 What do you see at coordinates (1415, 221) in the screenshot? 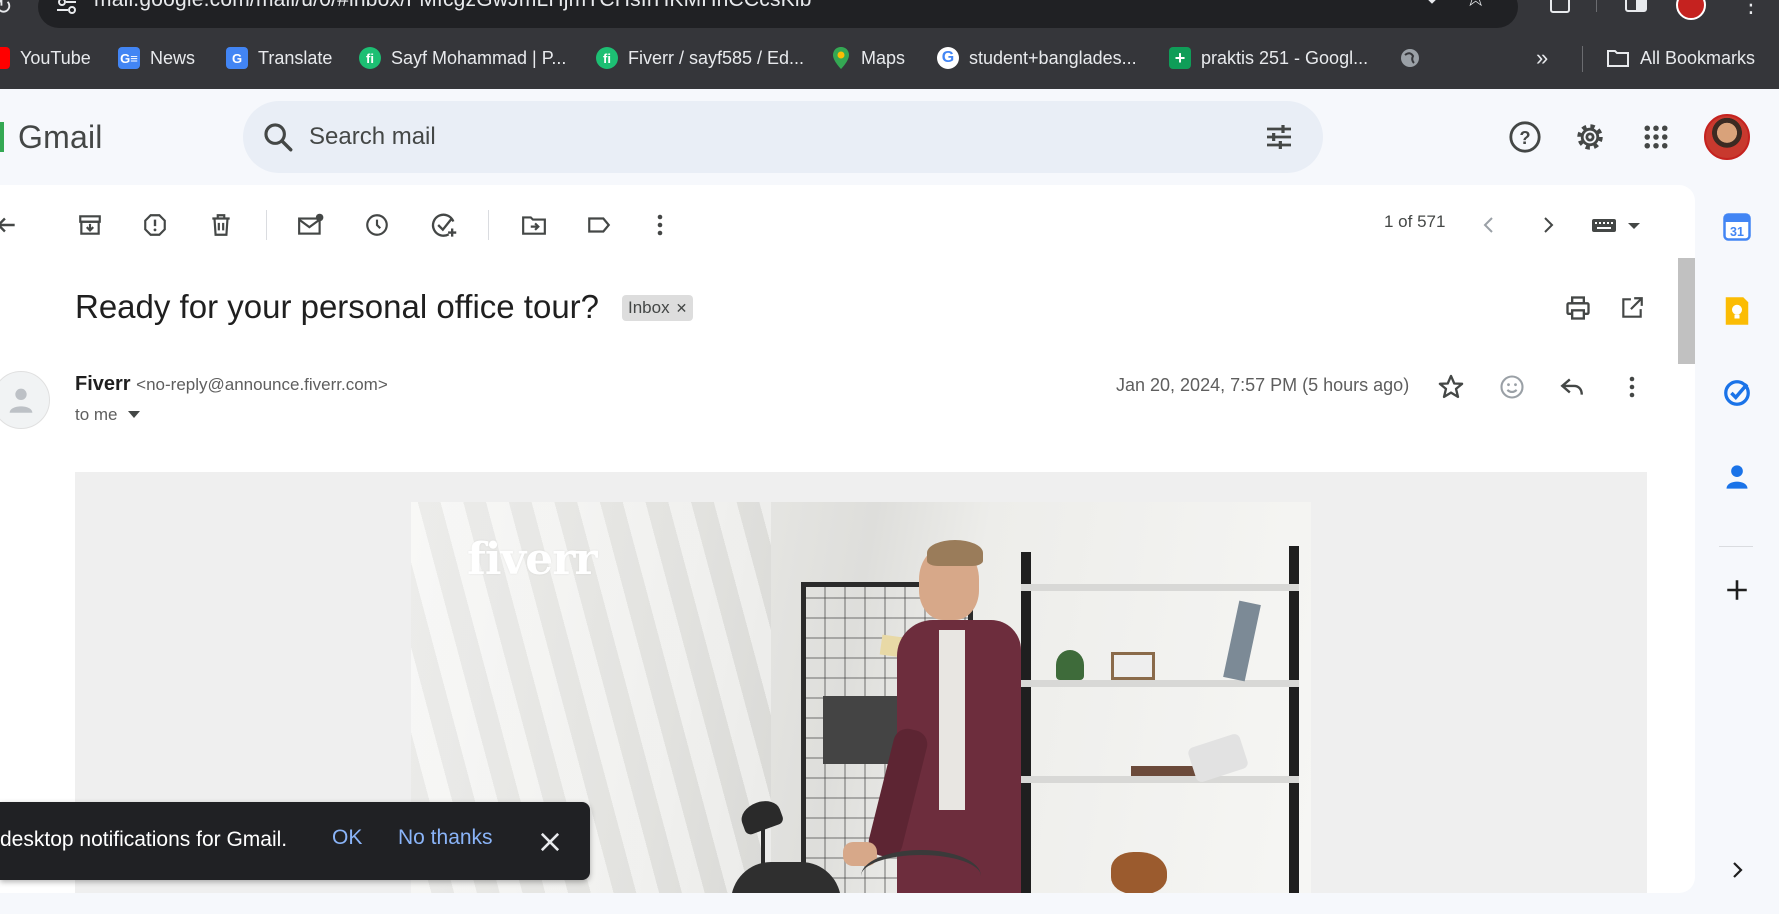
I see `message-pager: 1 of 571` at bounding box center [1415, 221].